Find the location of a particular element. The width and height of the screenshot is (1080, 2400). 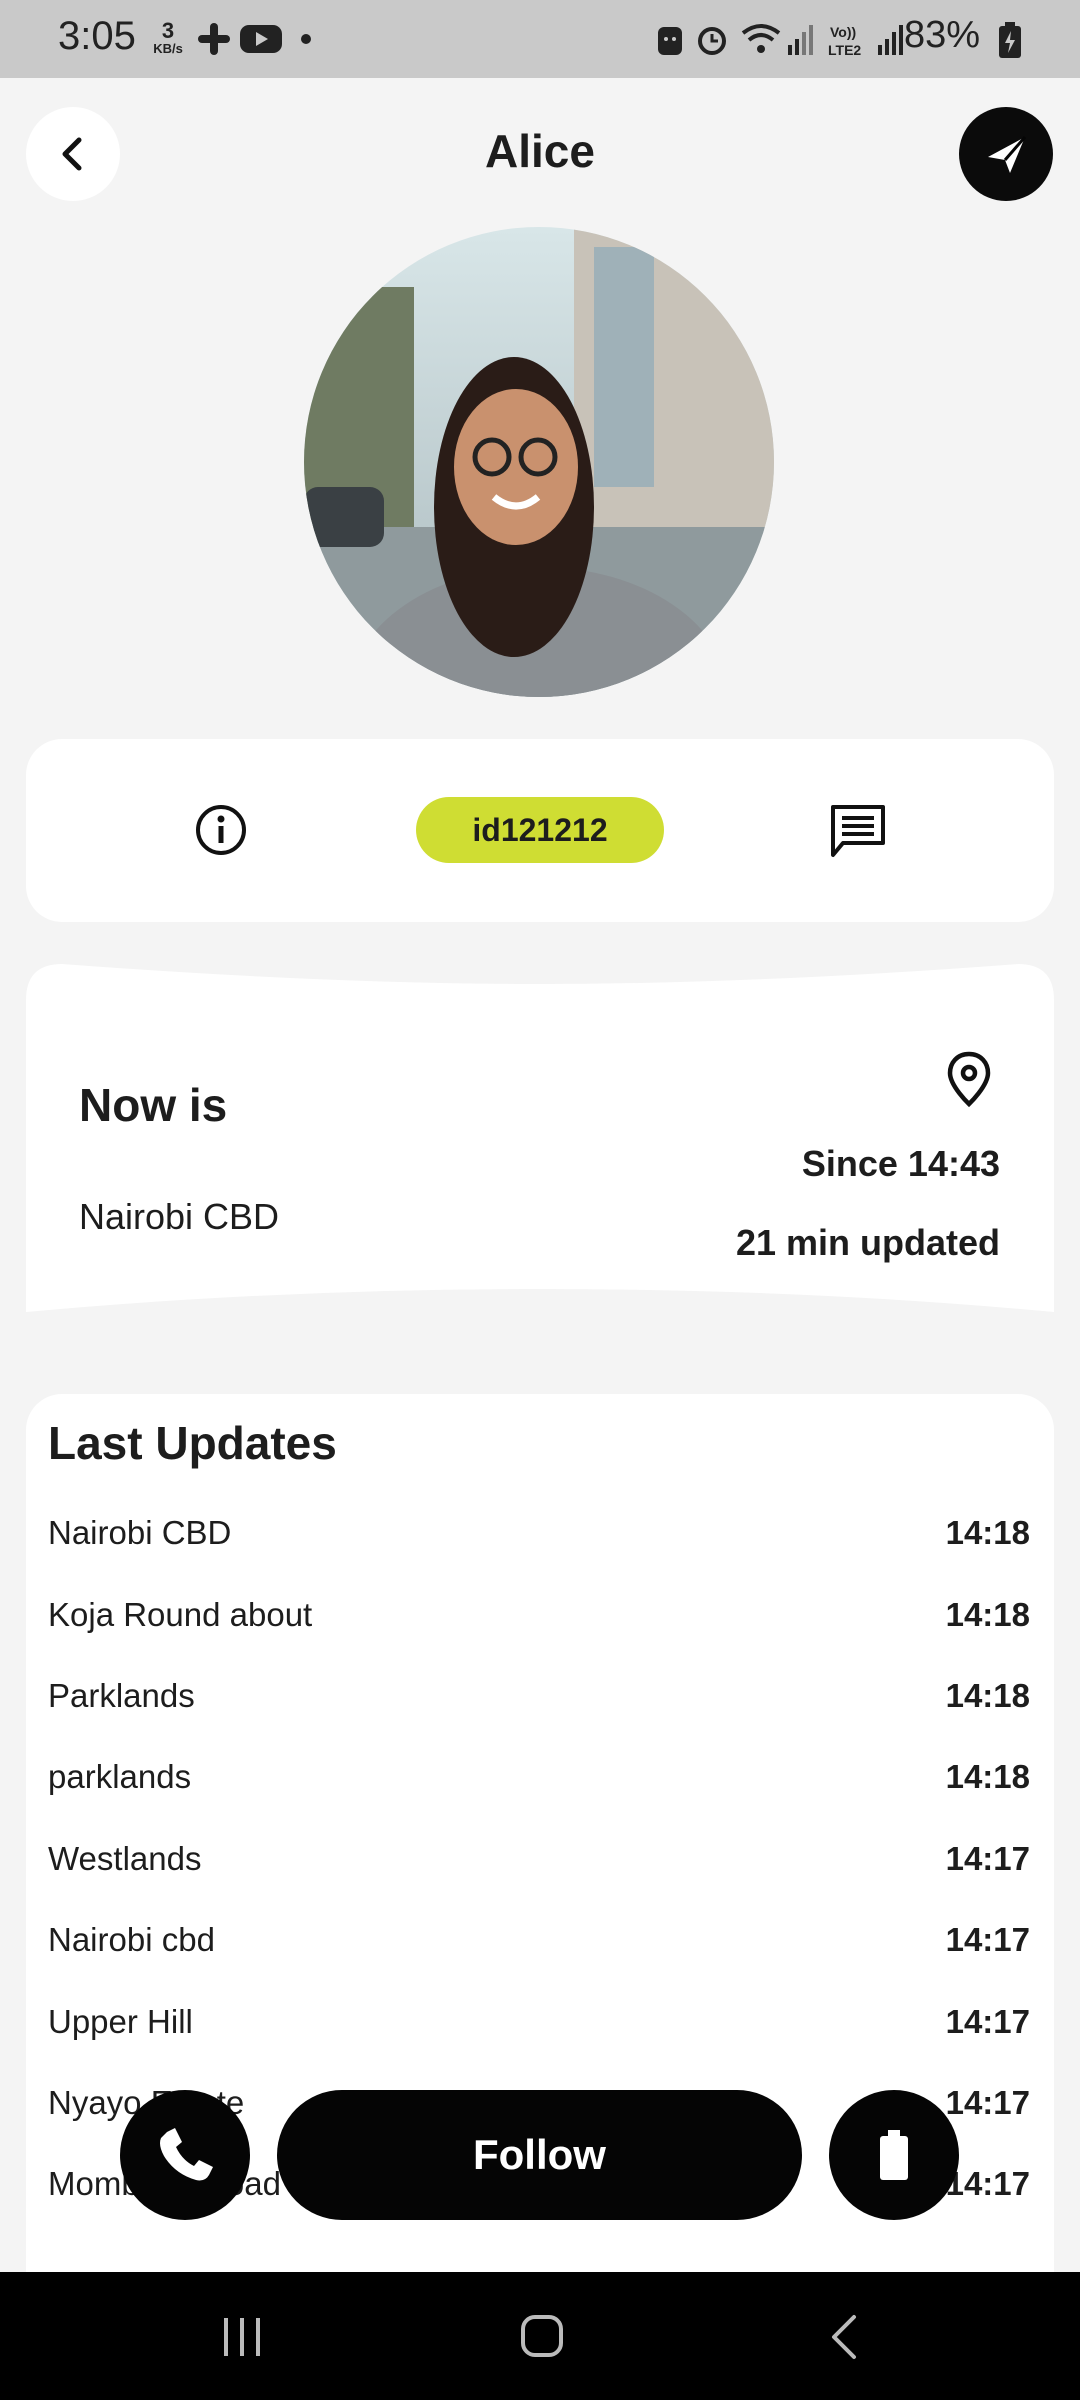

battery-button is located at coordinates (894, 2155).